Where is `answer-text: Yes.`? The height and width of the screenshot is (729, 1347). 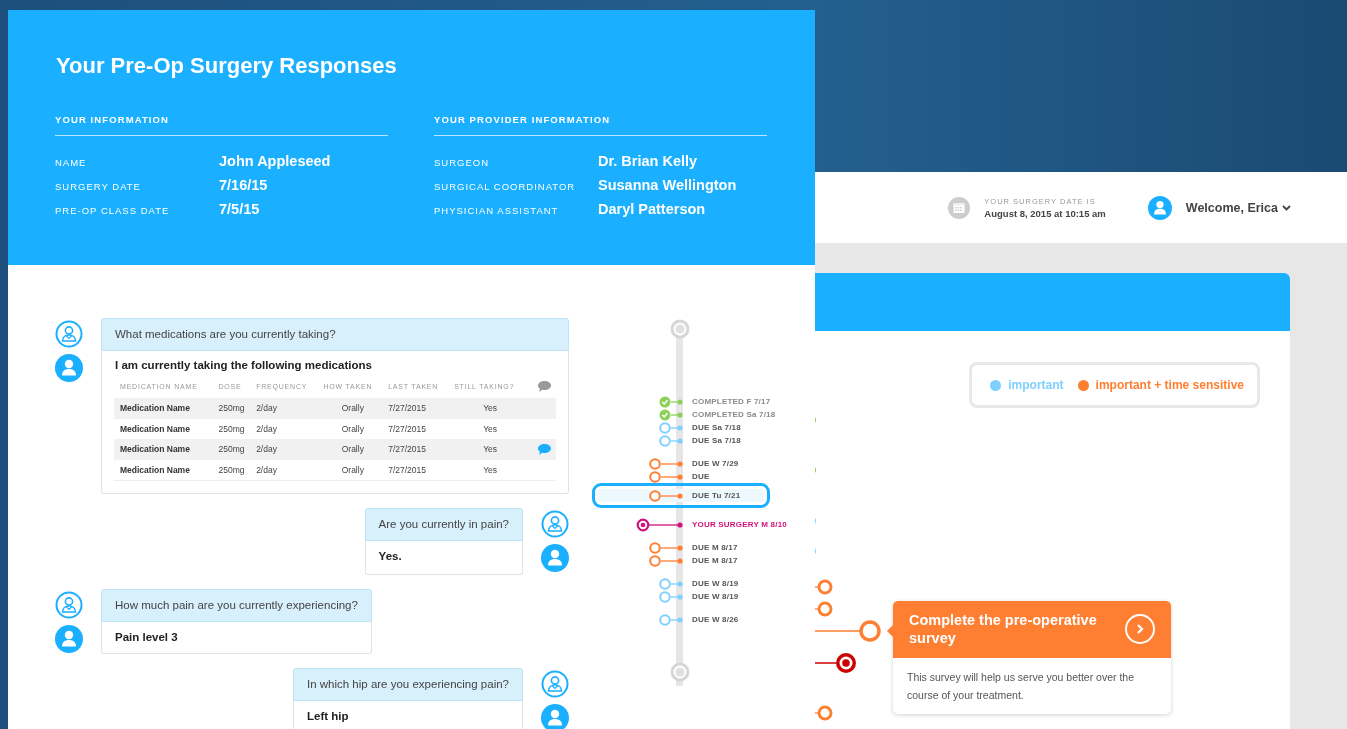
answer-text: Yes. is located at coordinates (443, 558).